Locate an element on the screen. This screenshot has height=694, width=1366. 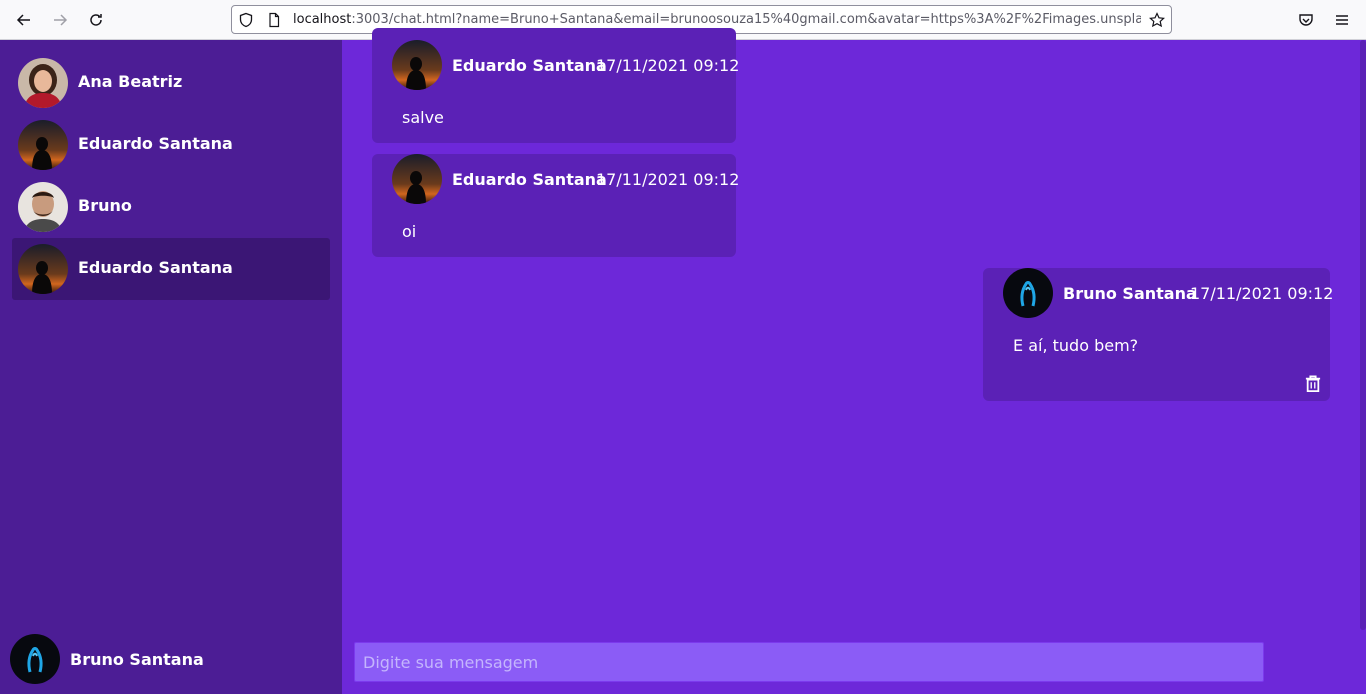
shield-icon is located at coordinates (246, 20).